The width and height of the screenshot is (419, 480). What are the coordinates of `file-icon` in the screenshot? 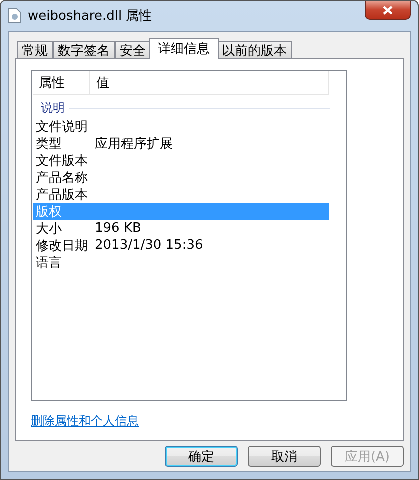 It's located at (15, 16).